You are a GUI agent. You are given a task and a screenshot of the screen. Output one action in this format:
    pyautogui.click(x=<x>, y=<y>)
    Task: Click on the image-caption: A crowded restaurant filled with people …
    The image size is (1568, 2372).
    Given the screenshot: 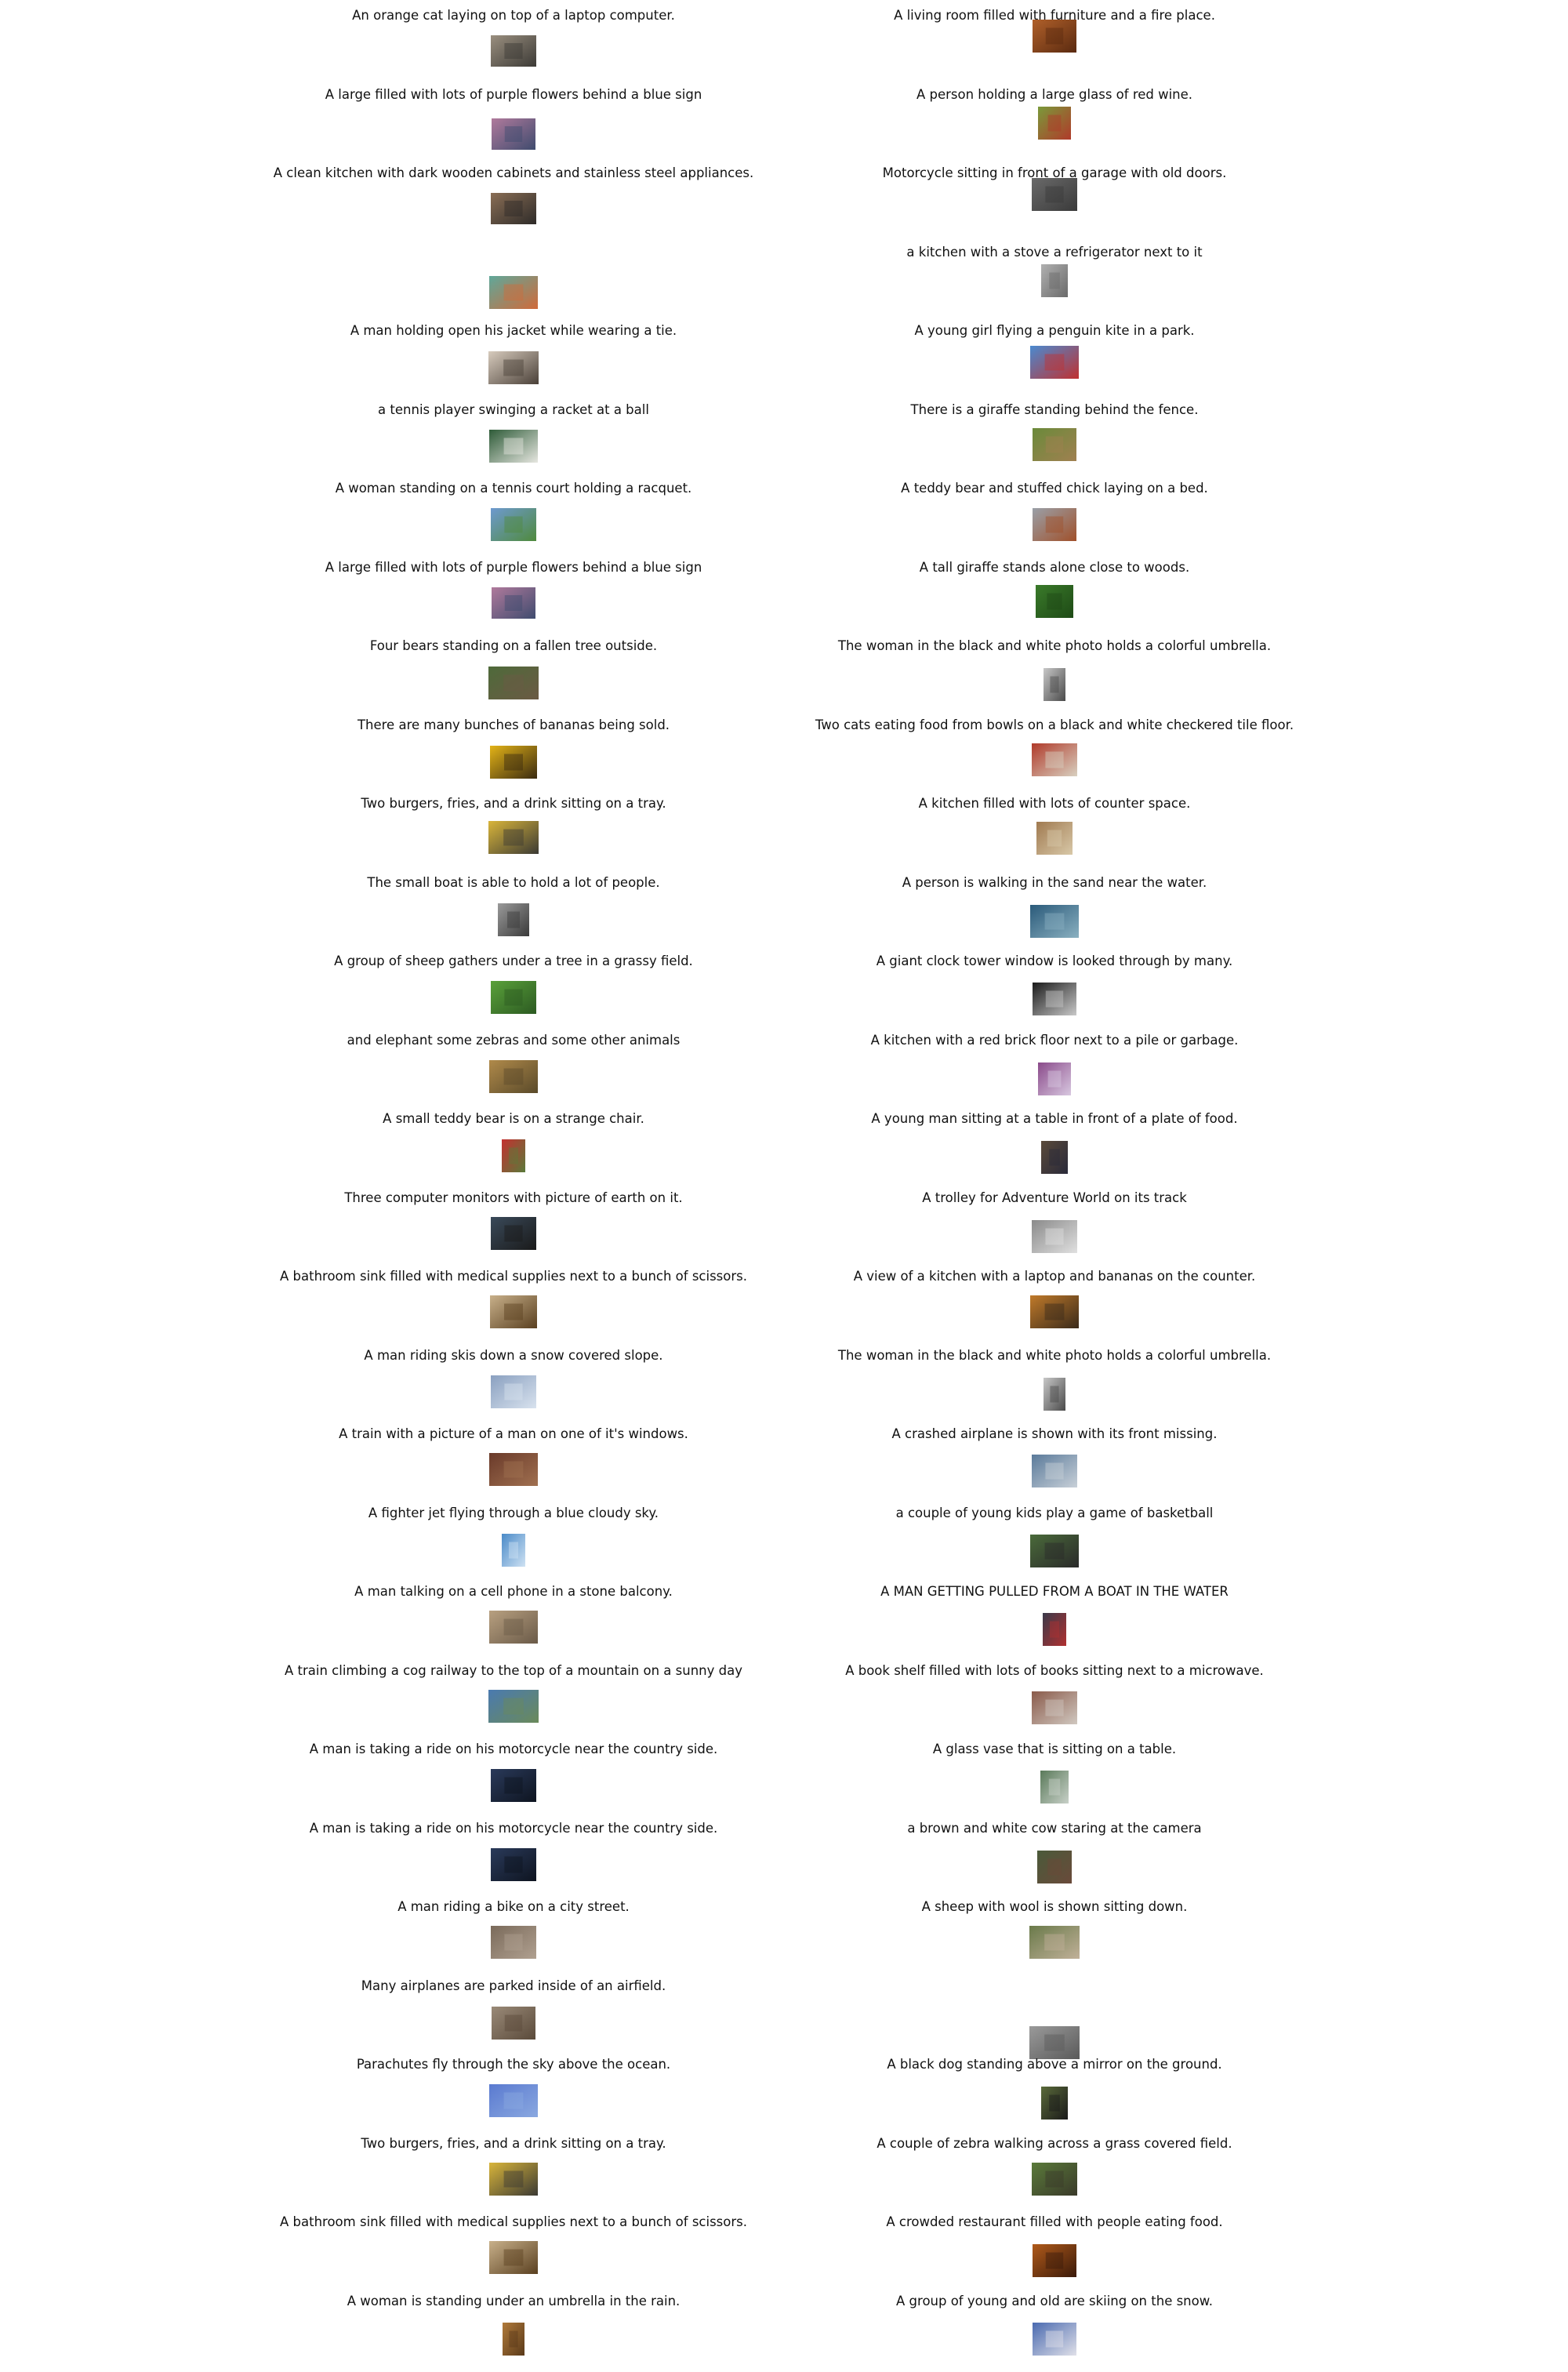 What is the action you would take?
    pyautogui.click(x=1054, y=2221)
    